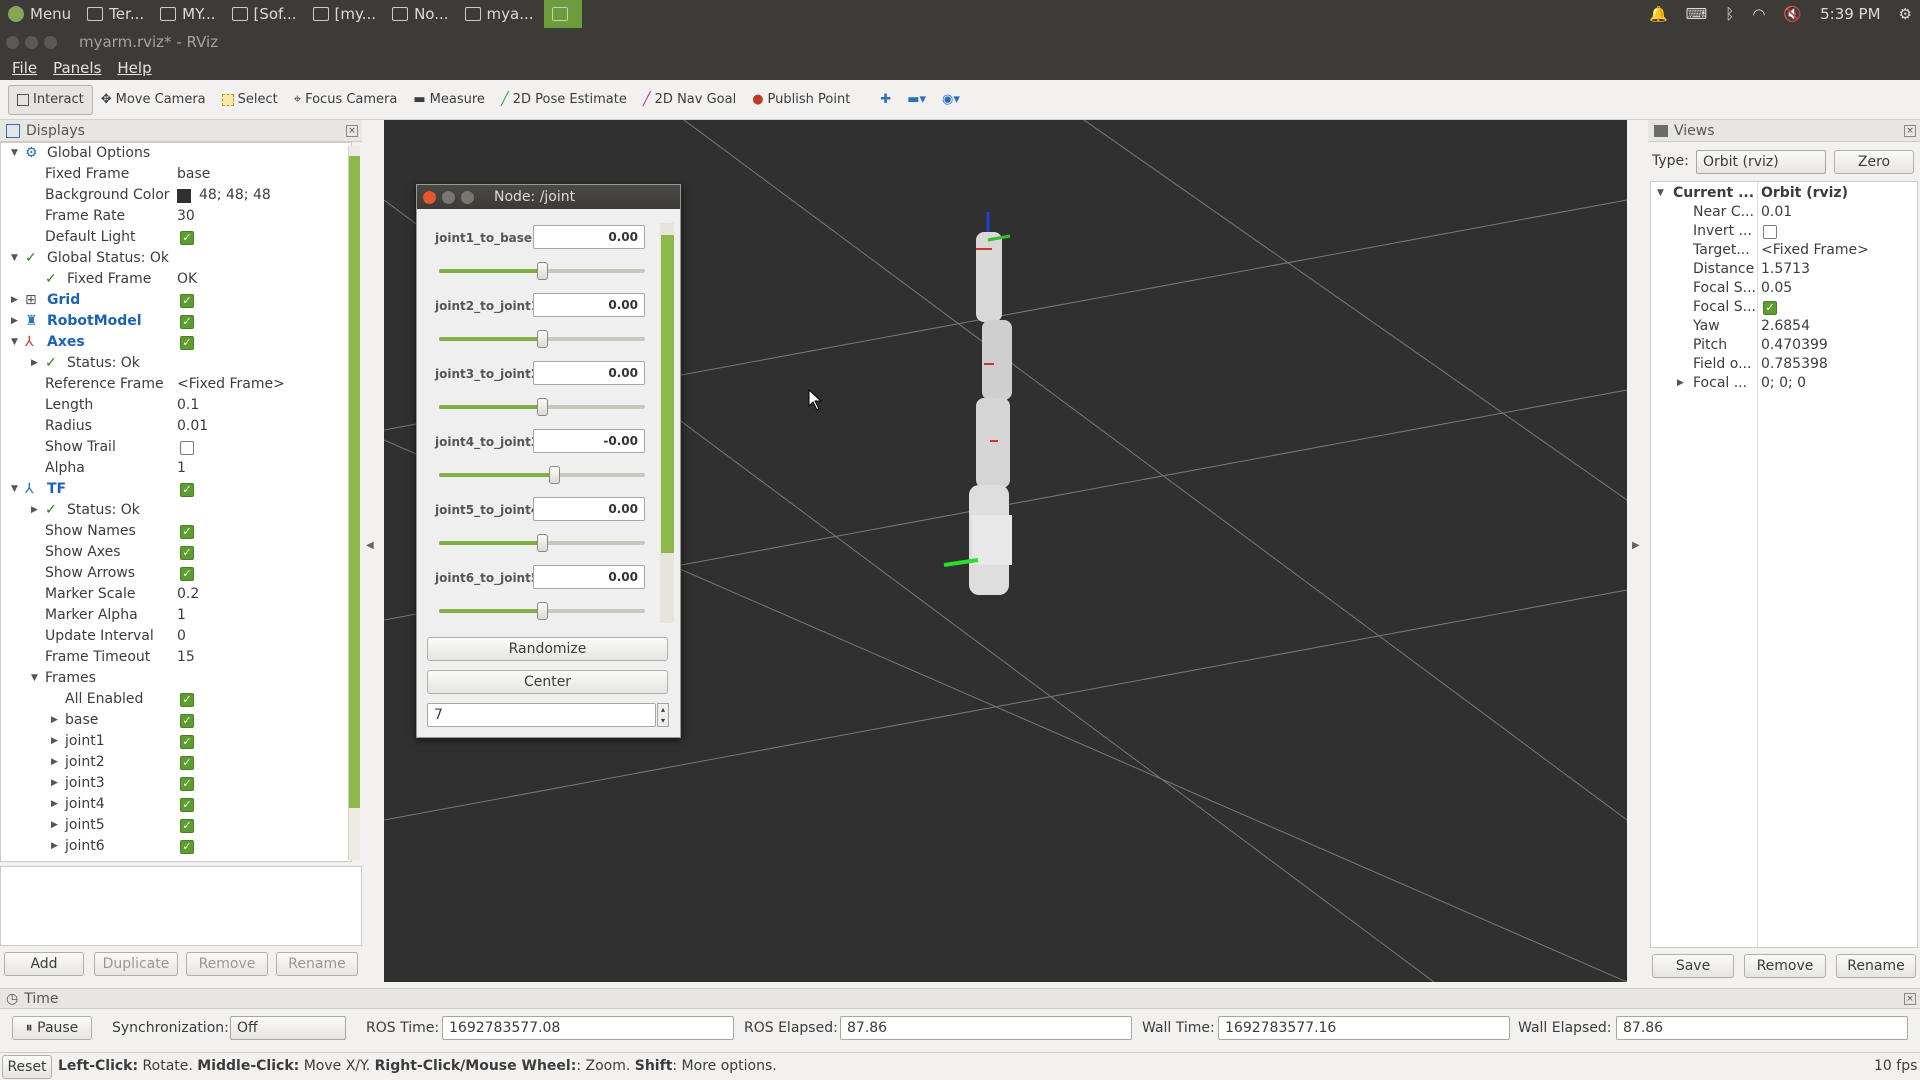 The width and height of the screenshot is (1920, 1080). I want to click on row-marker-alpha: Marker Alpha 1, so click(176, 615).